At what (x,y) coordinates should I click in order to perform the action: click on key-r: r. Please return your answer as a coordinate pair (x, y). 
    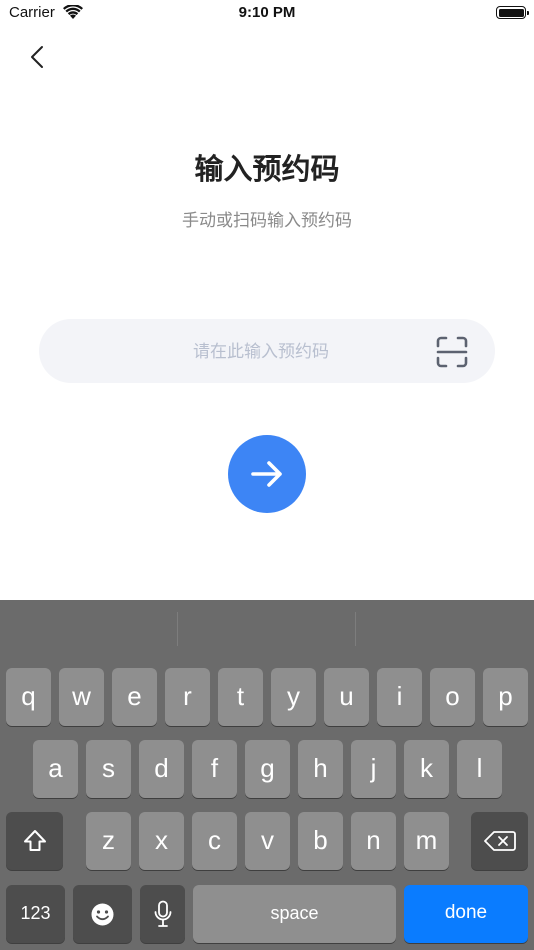
    Looking at the image, I should click on (187, 697).